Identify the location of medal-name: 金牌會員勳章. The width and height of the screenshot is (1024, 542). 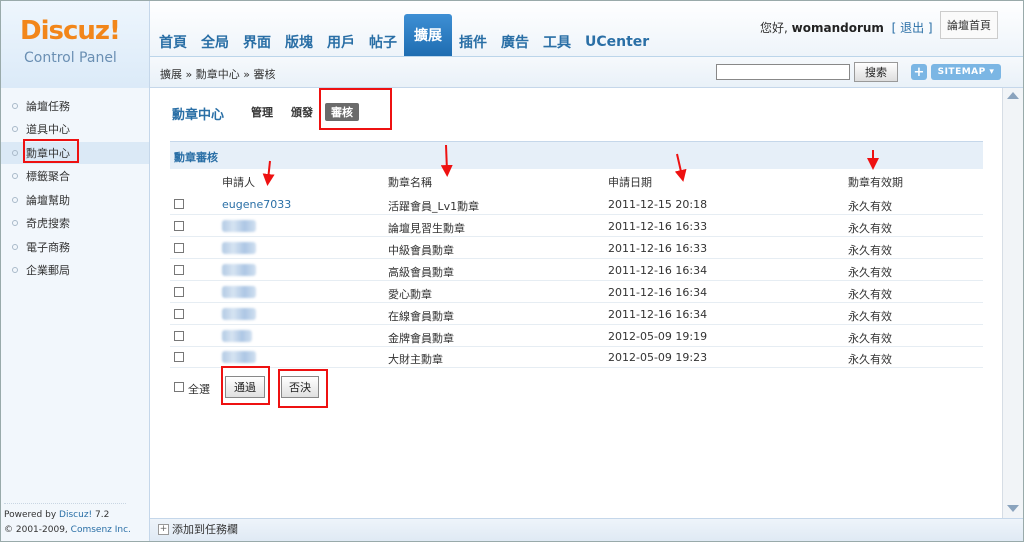
(421, 338).